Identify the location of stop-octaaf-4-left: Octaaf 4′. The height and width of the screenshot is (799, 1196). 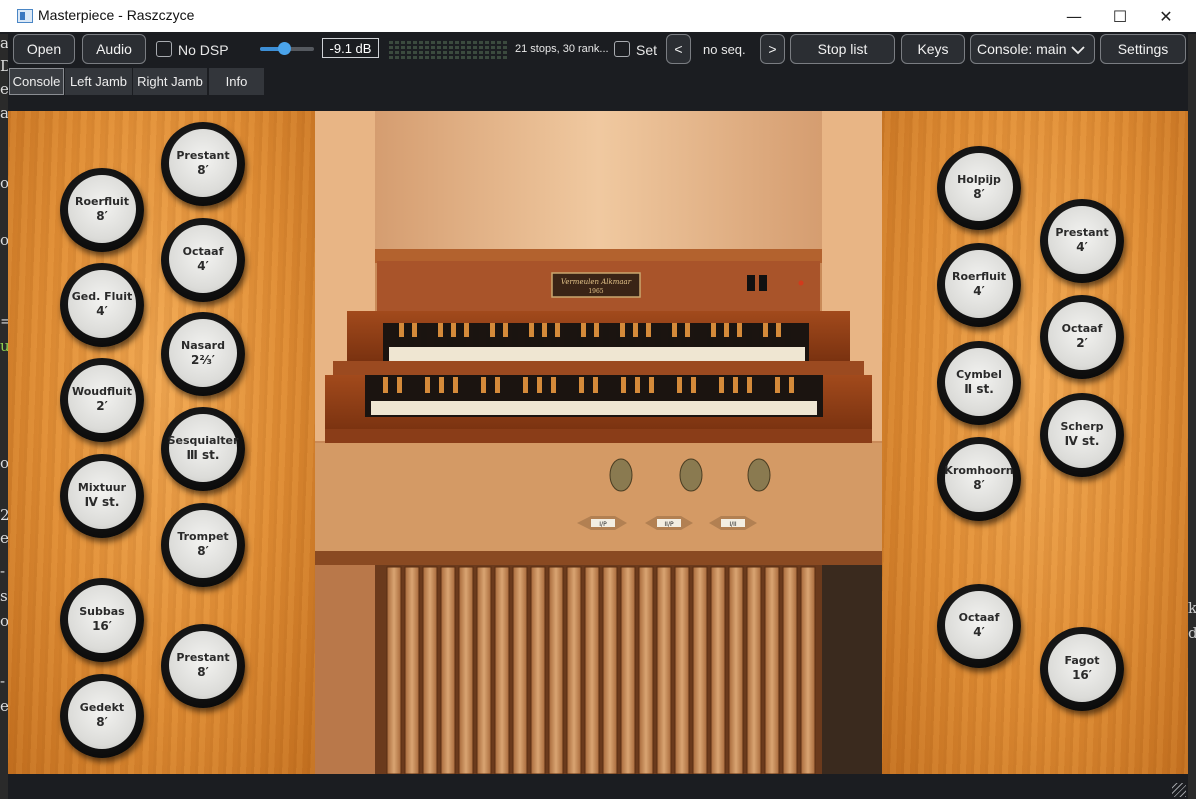
(203, 260).